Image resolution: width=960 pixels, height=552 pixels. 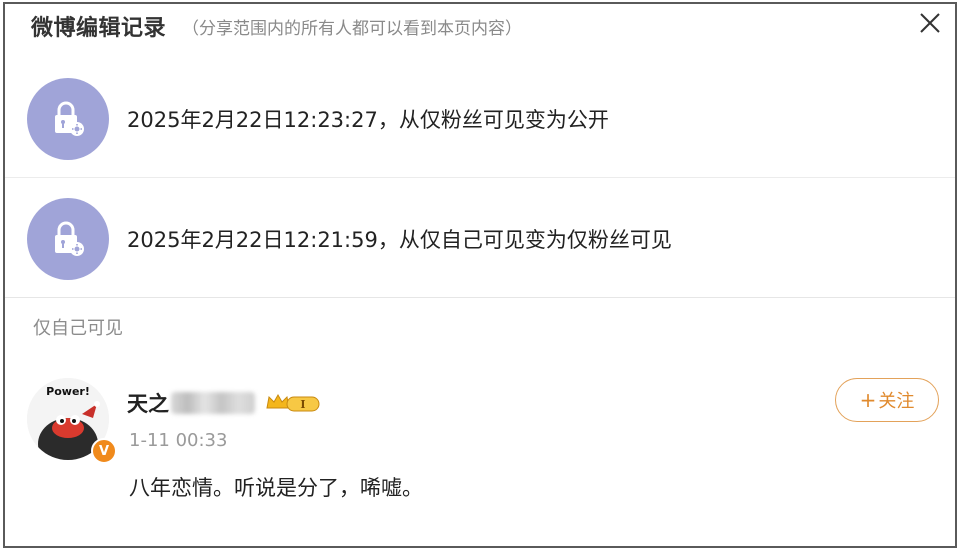 I want to click on follow-button: + 关注, so click(x=887, y=400).